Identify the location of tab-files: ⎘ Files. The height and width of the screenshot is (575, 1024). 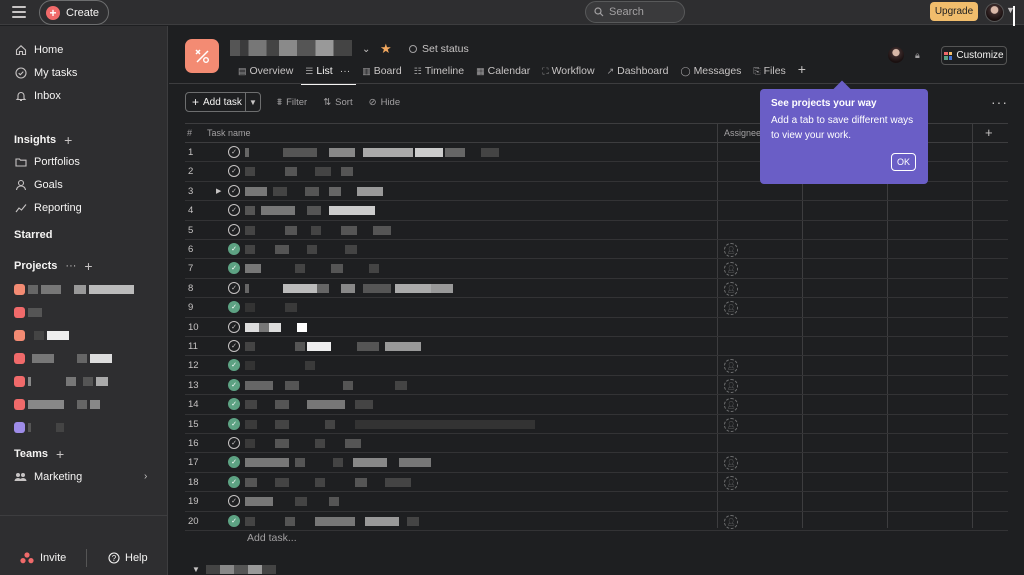
(769, 73).